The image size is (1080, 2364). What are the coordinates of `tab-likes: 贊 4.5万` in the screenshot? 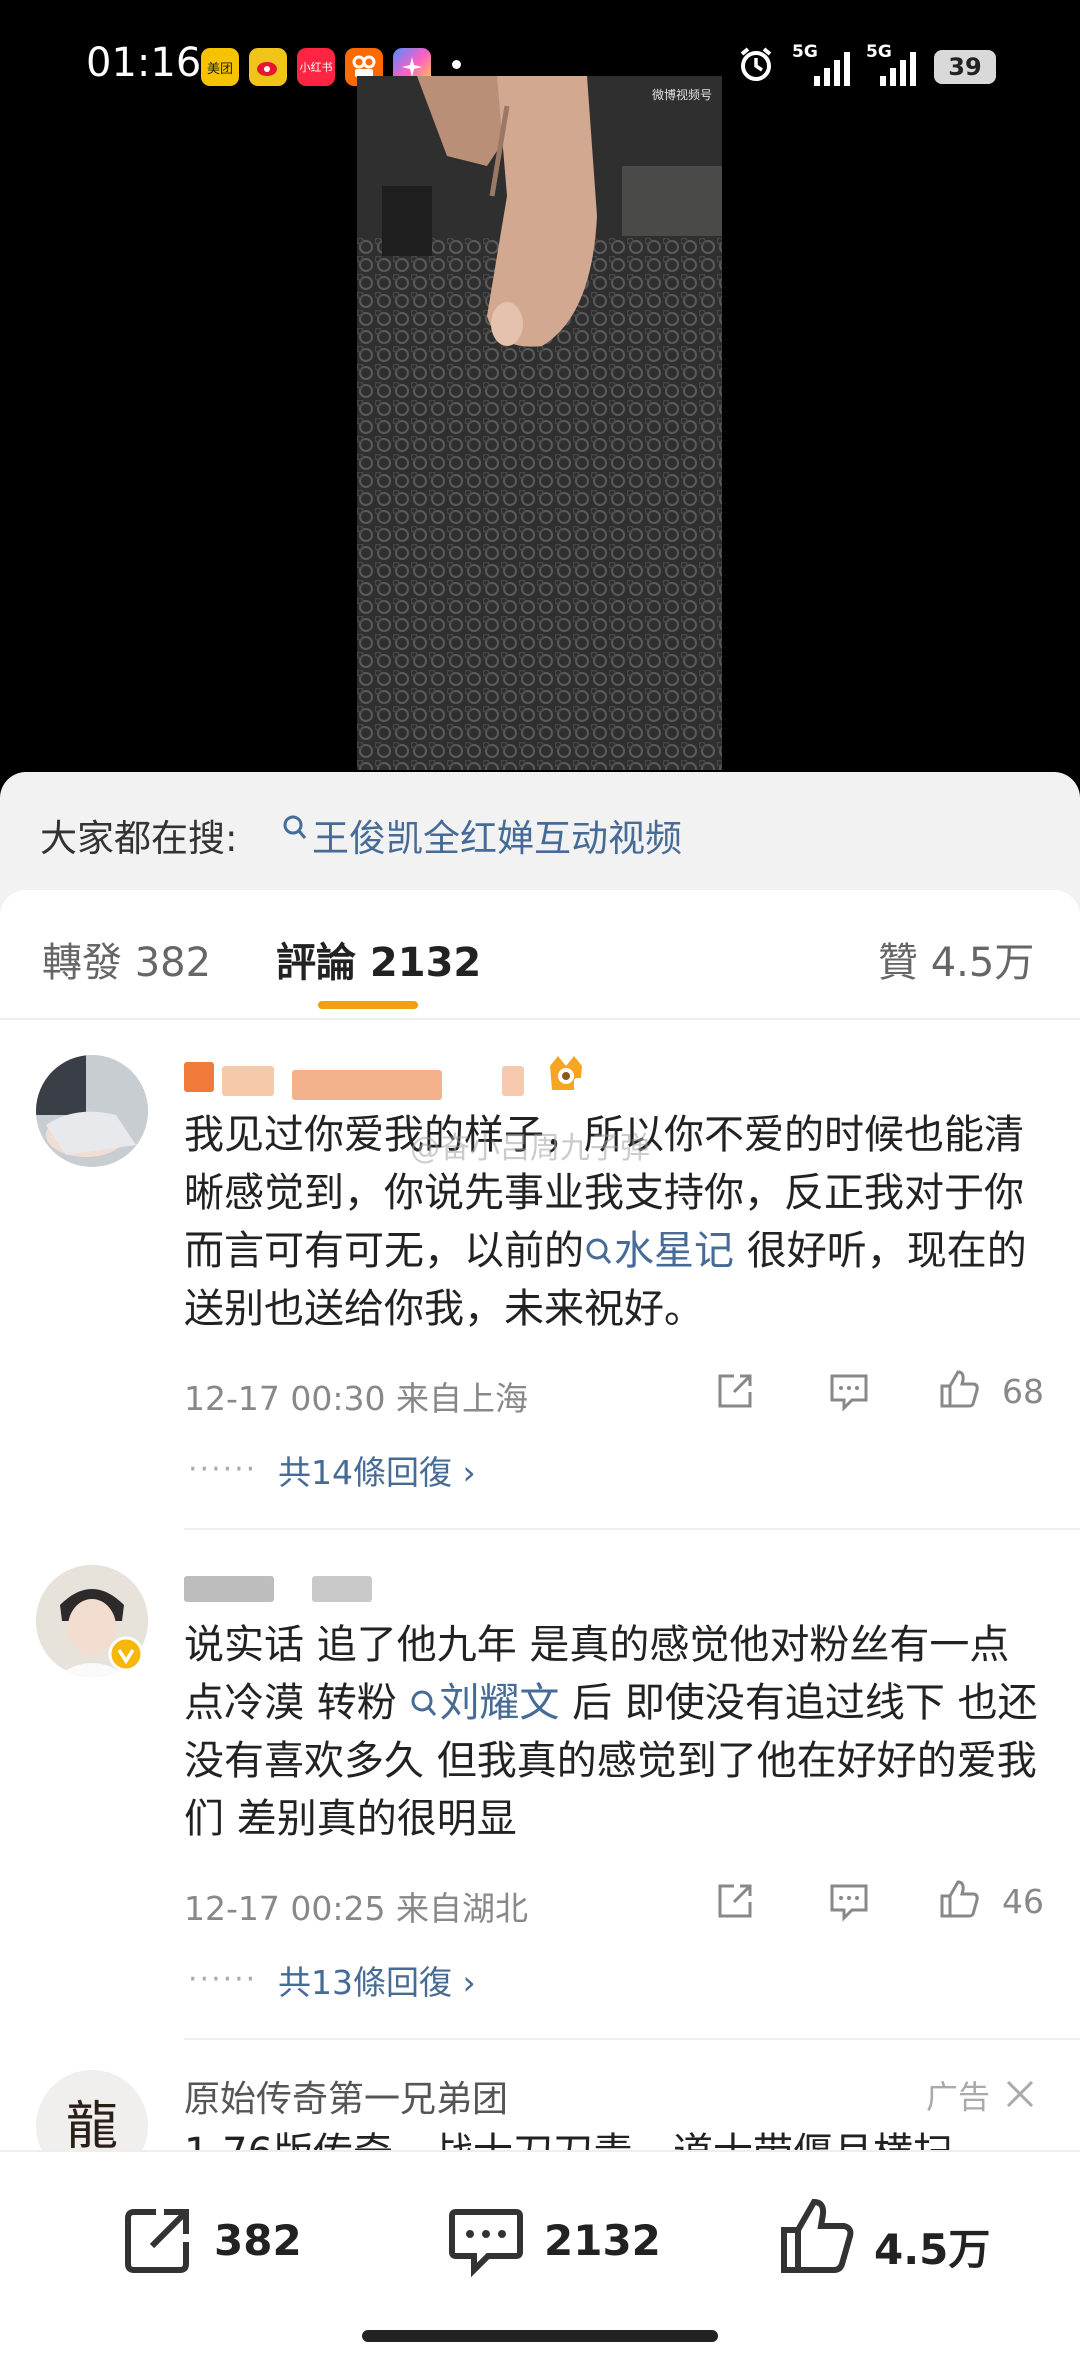 It's located at (956, 959).